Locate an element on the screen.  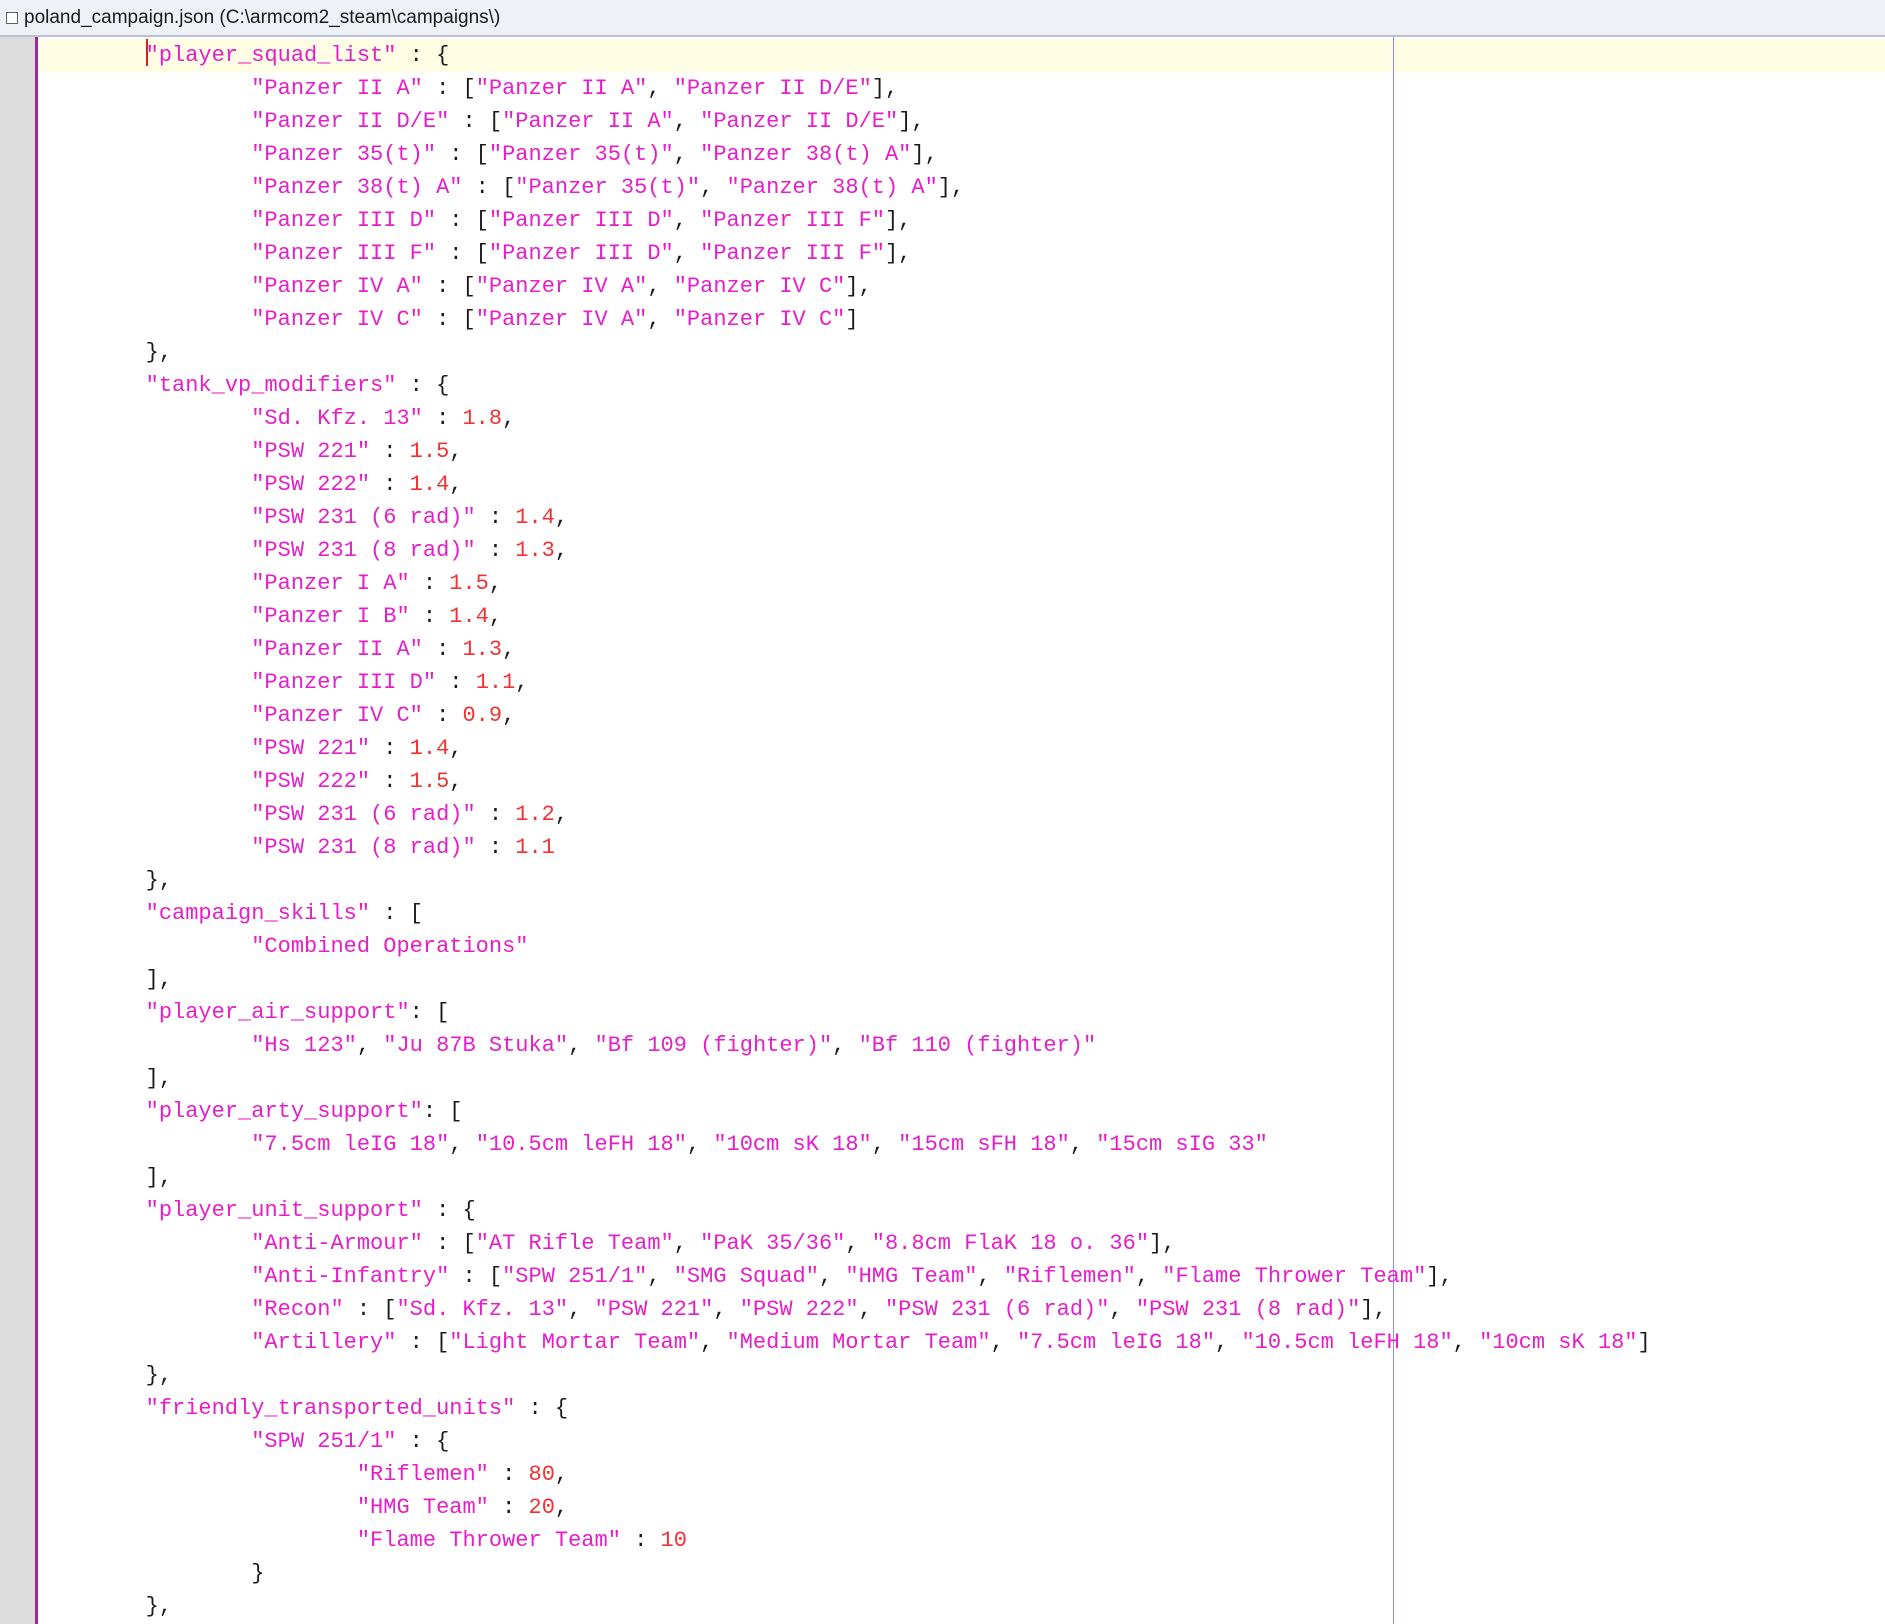
string-token: "15cm sIG 33" is located at coordinates (1182, 1144).